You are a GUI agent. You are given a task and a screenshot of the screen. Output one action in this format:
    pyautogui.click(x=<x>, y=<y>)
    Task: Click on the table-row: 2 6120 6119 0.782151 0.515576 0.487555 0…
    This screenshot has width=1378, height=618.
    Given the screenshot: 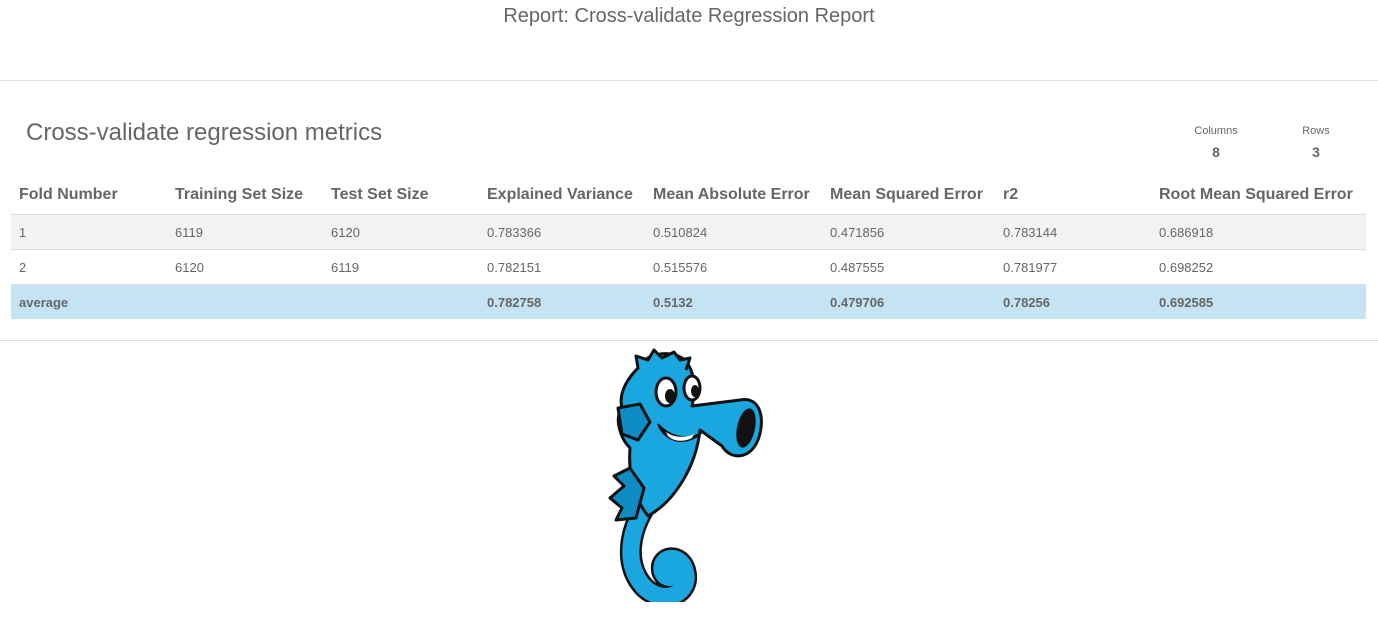 What is the action you would take?
    pyautogui.click(x=688, y=267)
    